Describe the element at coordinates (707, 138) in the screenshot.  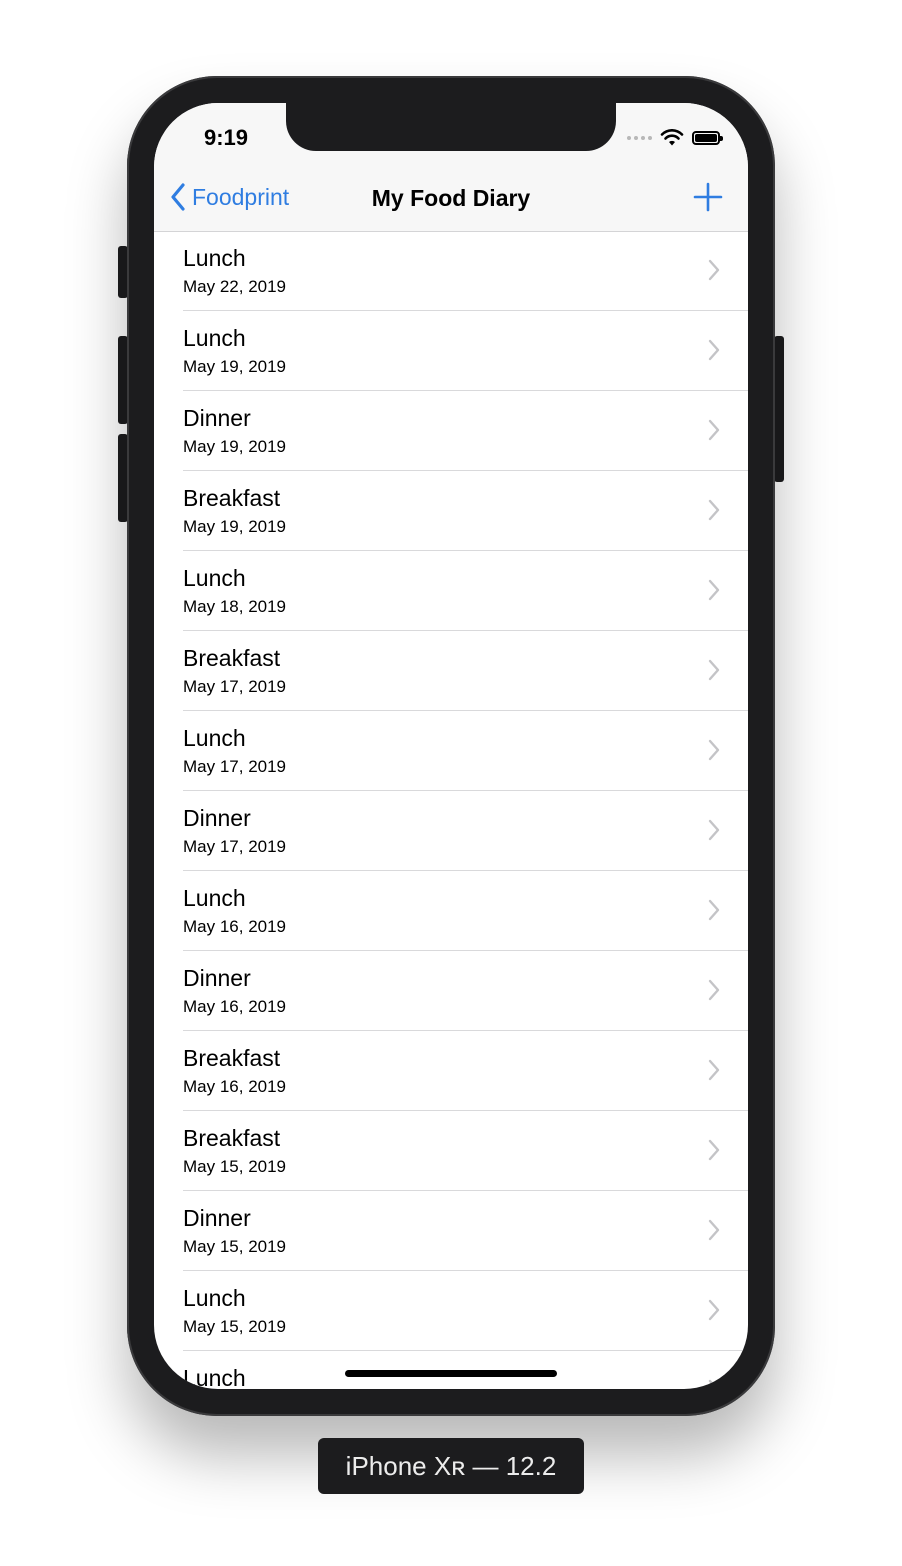
I see `battery-icon` at that location.